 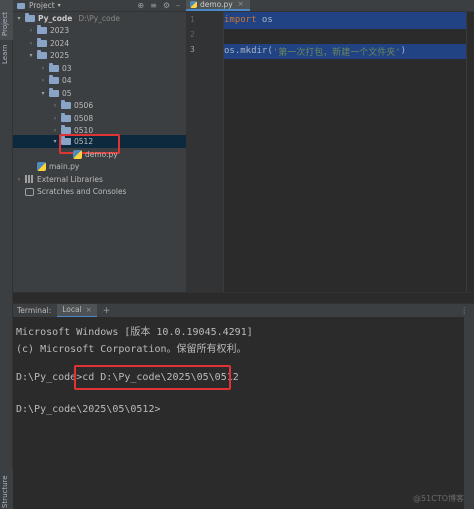 I want to click on tree-item-main-py: main.py, so click(x=99, y=167).